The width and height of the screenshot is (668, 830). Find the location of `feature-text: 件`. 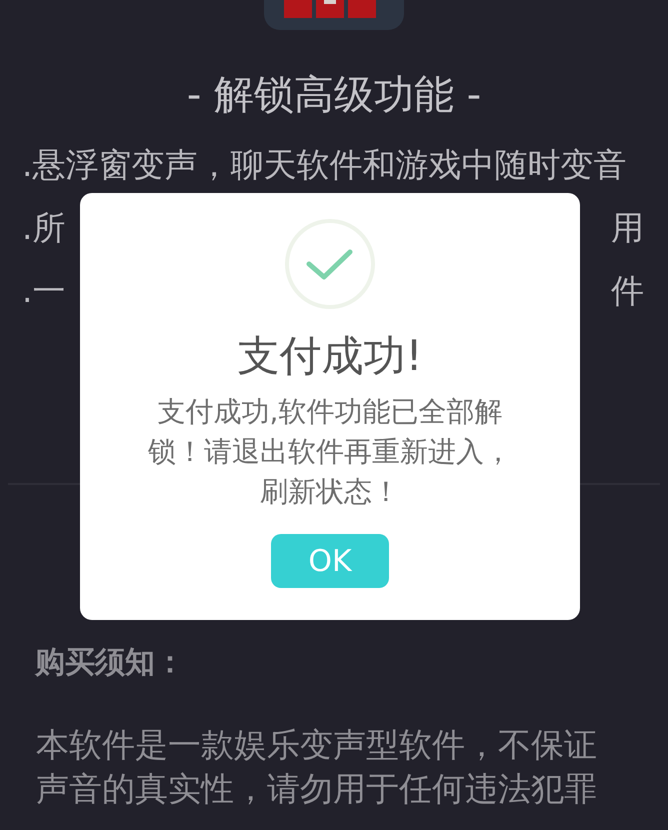

feature-text: 件 is located at coordinates (627, 291).